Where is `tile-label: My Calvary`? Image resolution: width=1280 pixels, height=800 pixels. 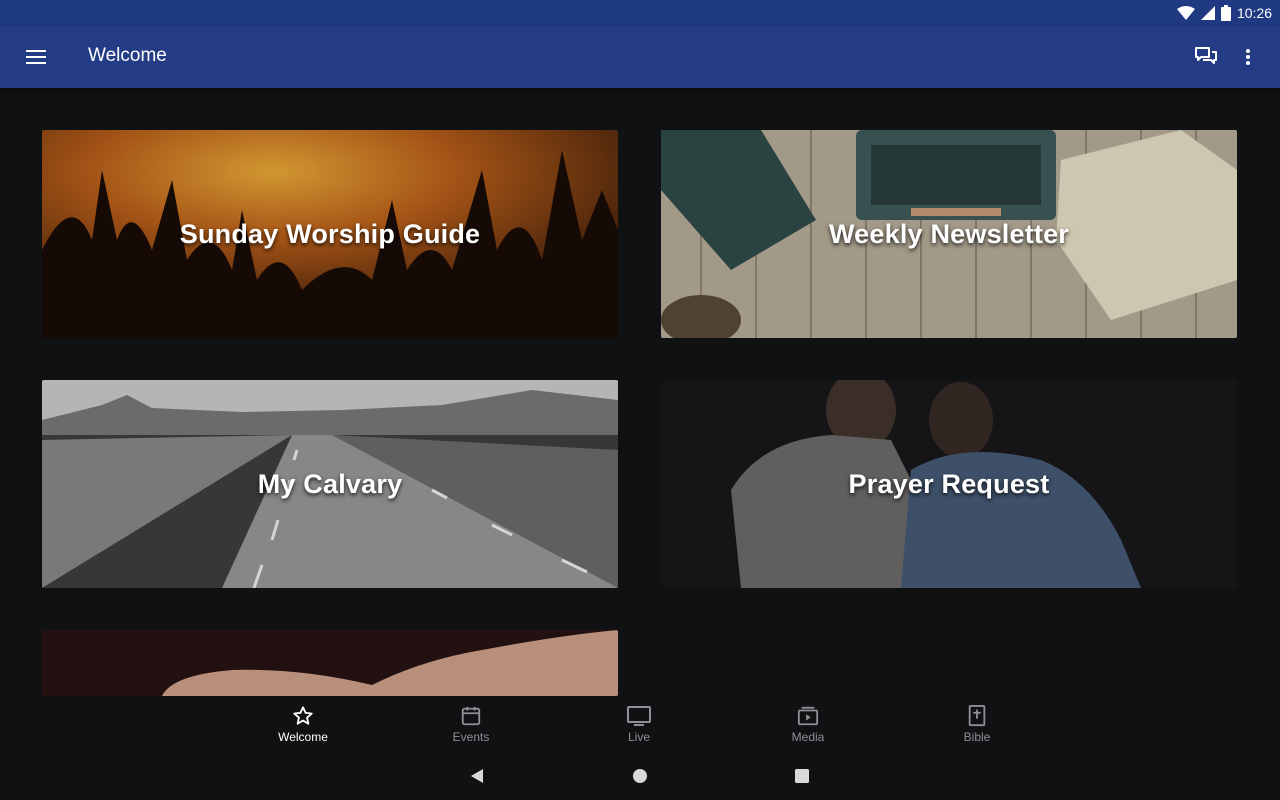
tile-label: My Calvary is located at coordinates (330, 483).